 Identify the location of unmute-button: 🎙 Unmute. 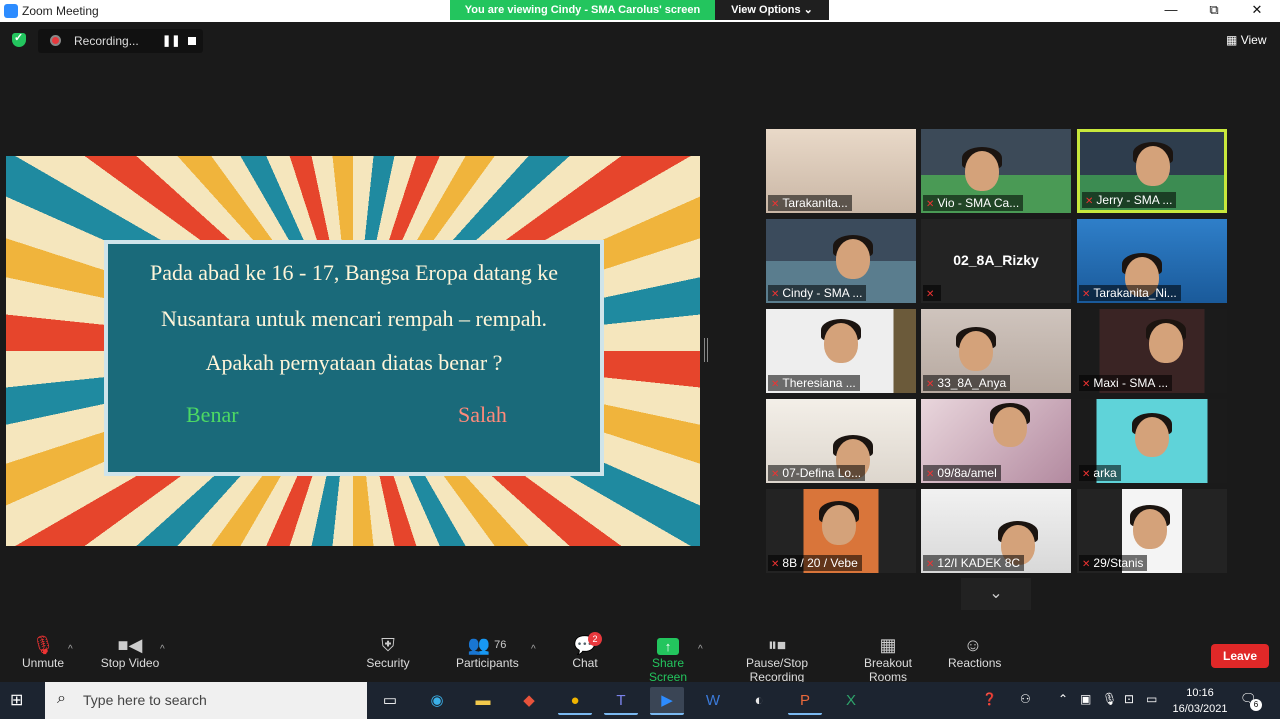
(43, 652).